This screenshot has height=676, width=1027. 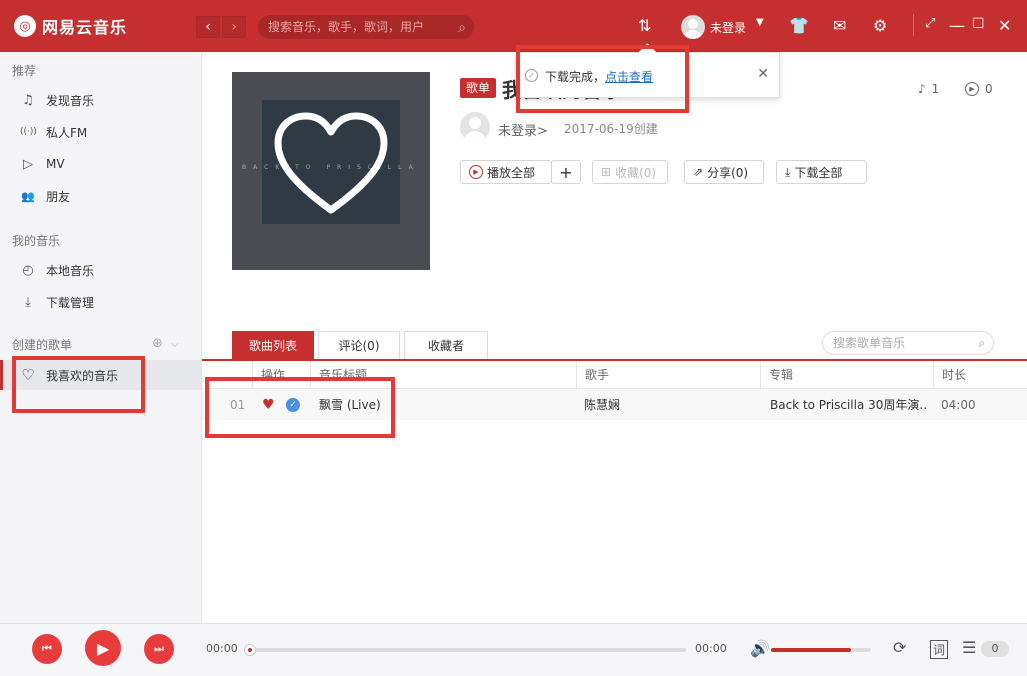 What do you see at coordinates (969, 647) in the screenshot?
I see `playlist-queue-icon: ☰` at bounding box center [969, 647].